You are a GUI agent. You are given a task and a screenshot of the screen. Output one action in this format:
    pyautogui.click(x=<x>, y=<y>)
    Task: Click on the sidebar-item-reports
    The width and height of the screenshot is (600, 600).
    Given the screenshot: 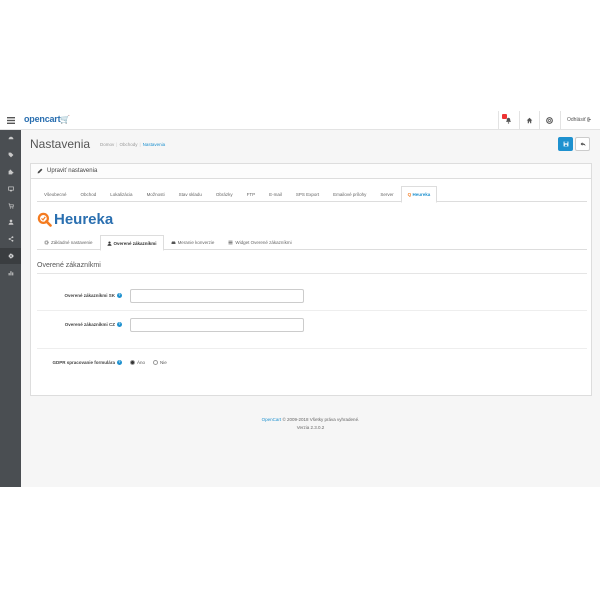 What is the action you would take?
    pyautogui.click(x=10, y=272)
    